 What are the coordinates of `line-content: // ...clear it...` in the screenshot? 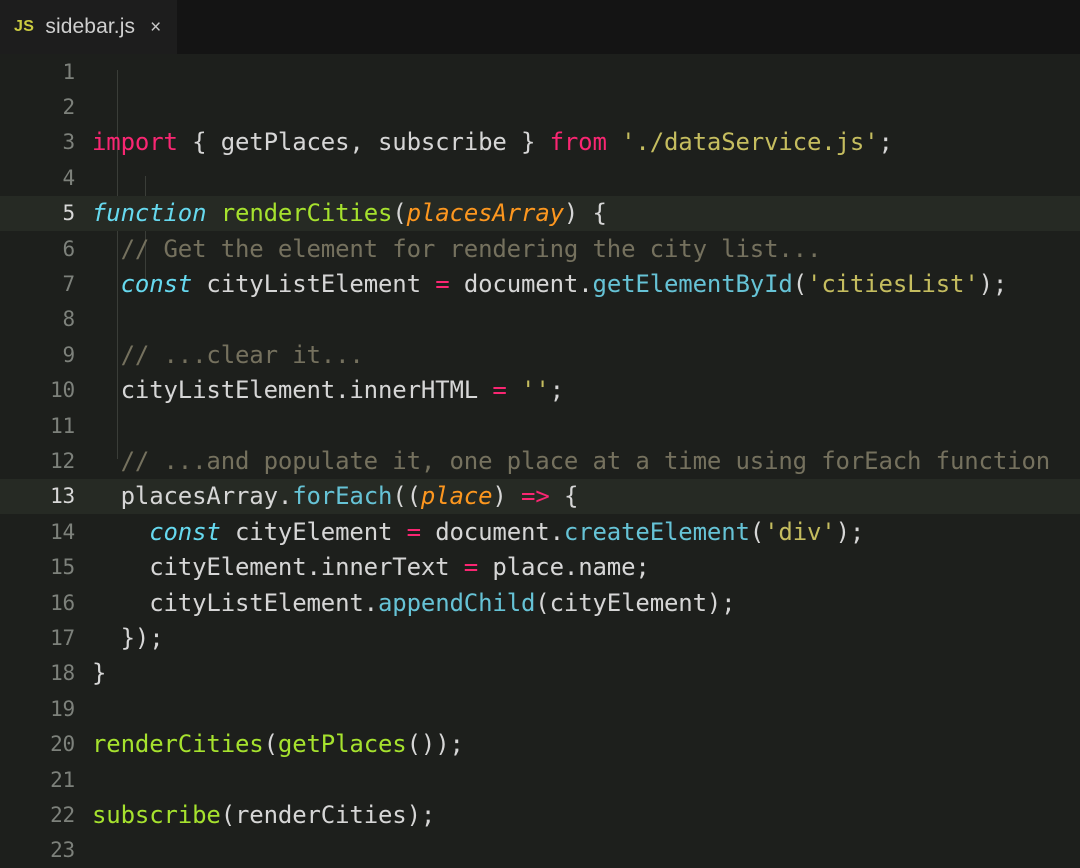 It's located at (228, 354).